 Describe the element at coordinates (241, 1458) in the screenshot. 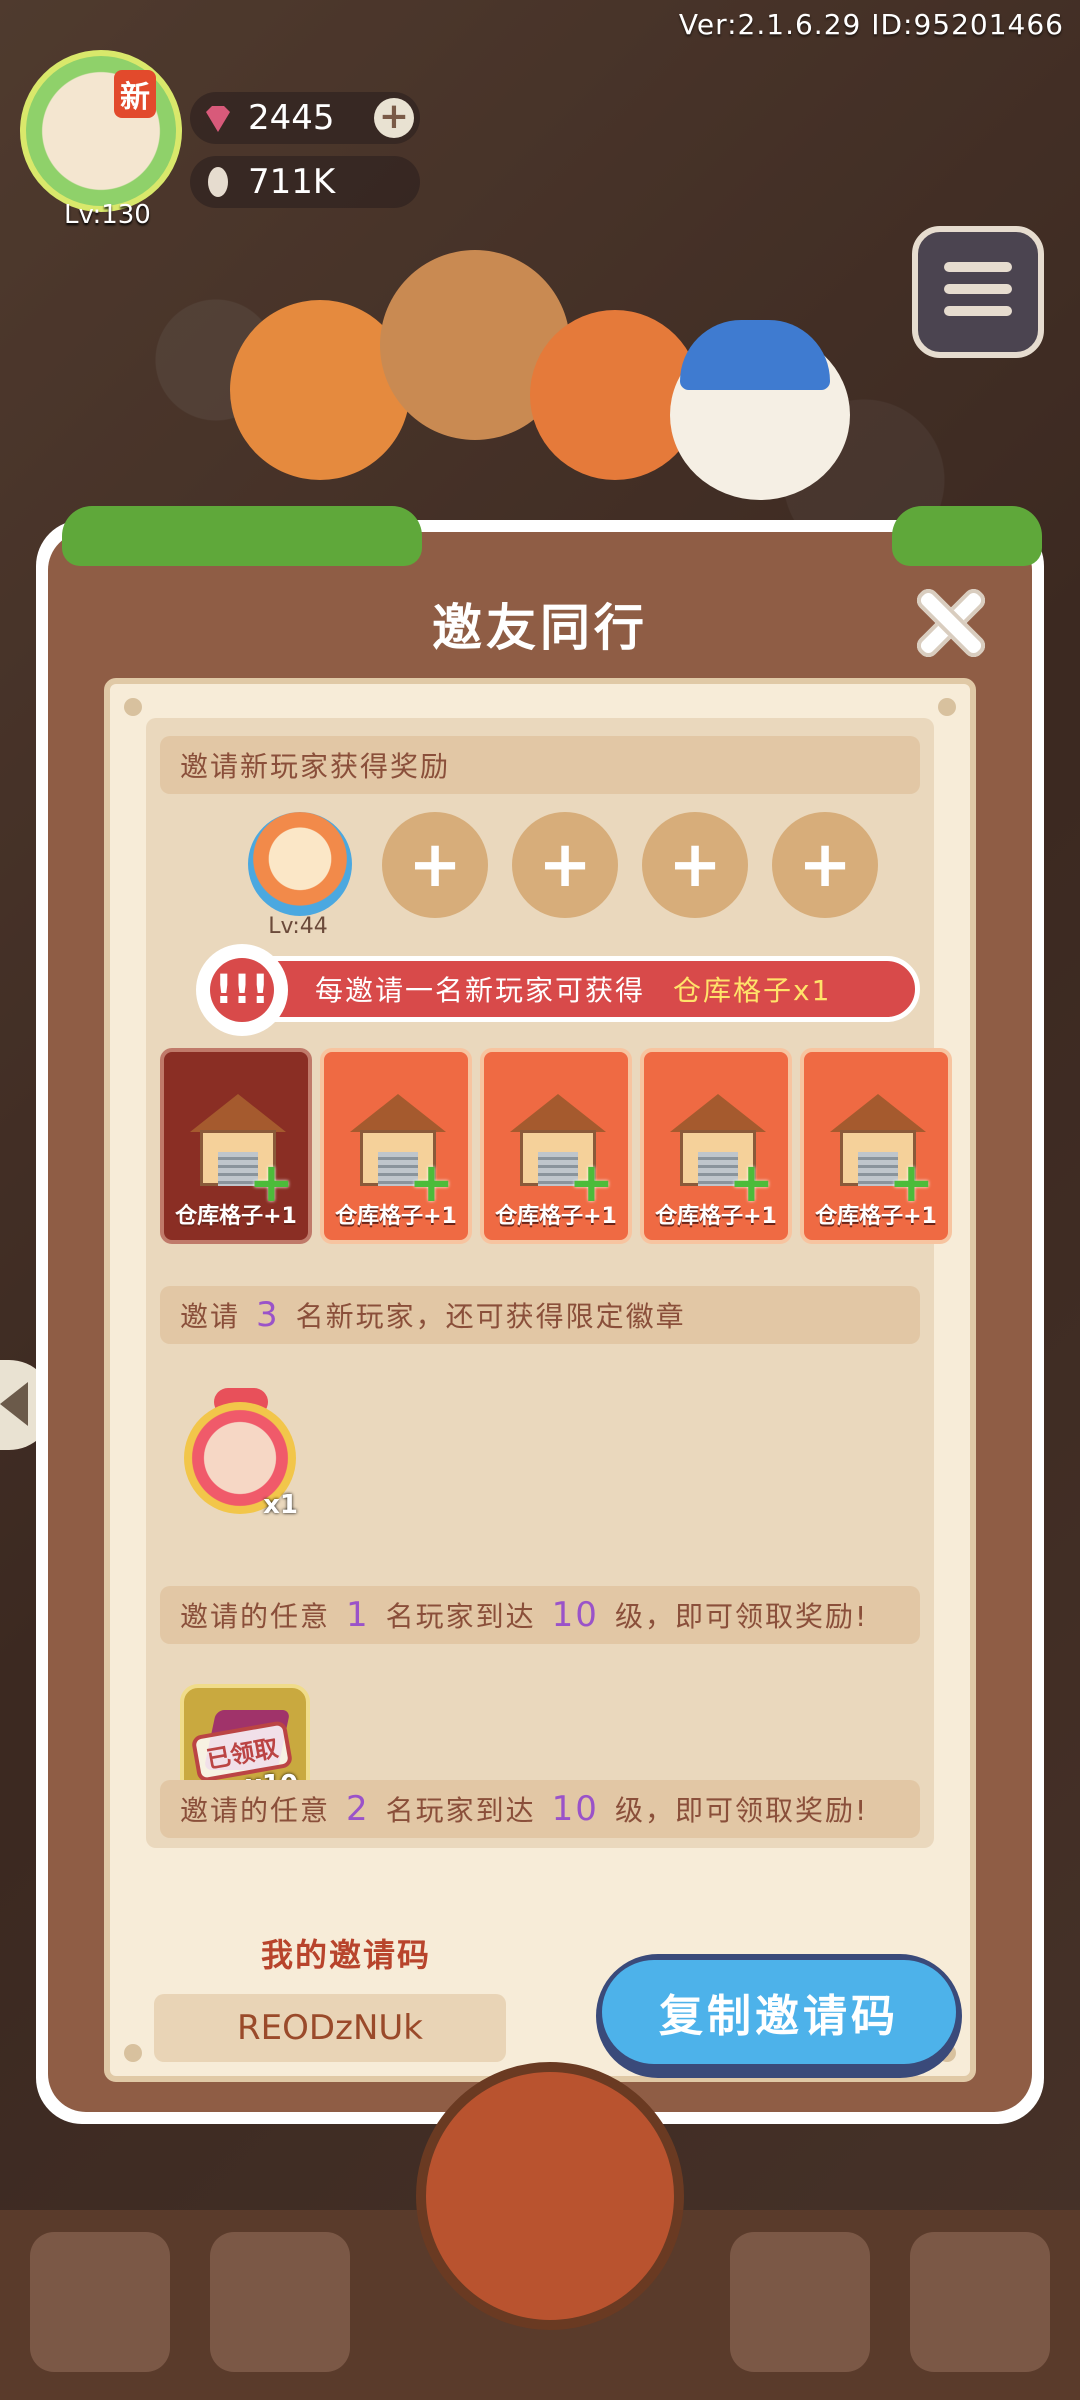

I see `limited-badge-reward: x1` at that location.